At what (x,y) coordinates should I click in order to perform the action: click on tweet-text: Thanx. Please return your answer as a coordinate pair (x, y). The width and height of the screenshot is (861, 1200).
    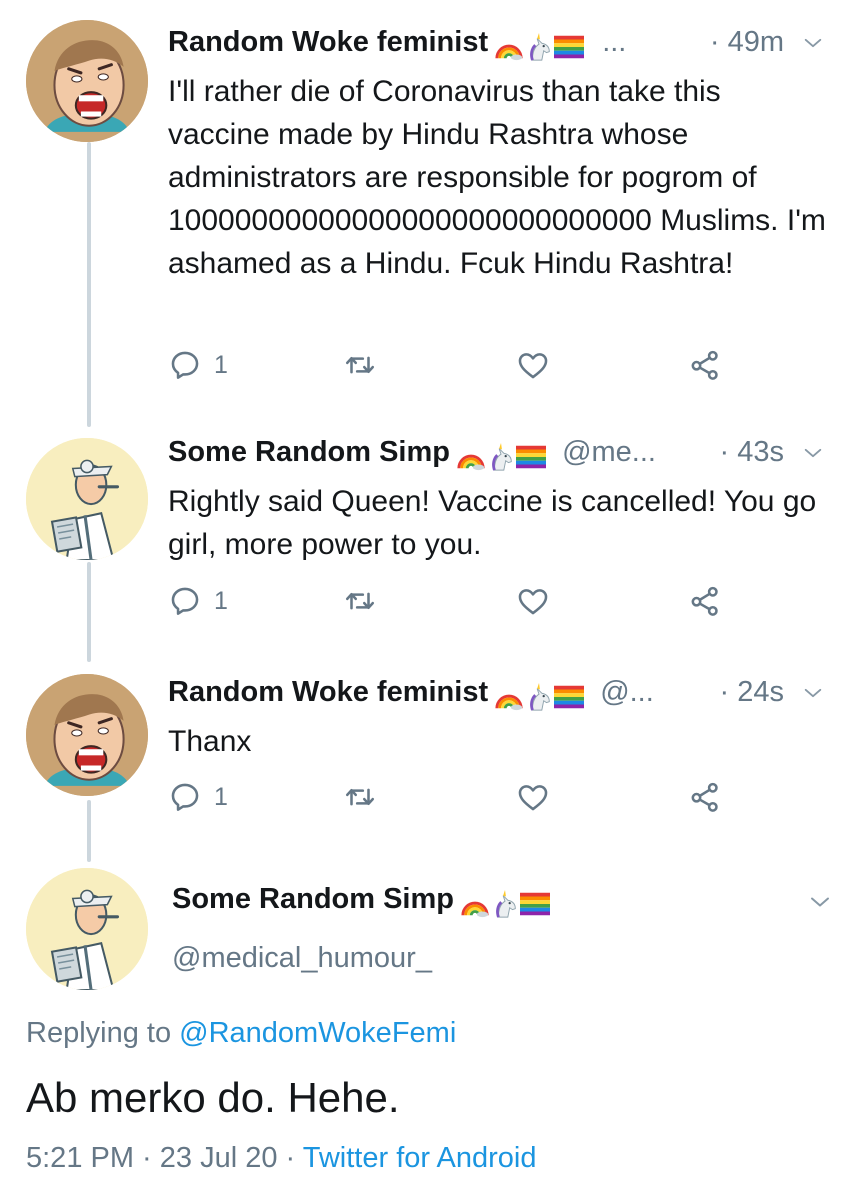
    Looking at the image, I should click on (210, 741).